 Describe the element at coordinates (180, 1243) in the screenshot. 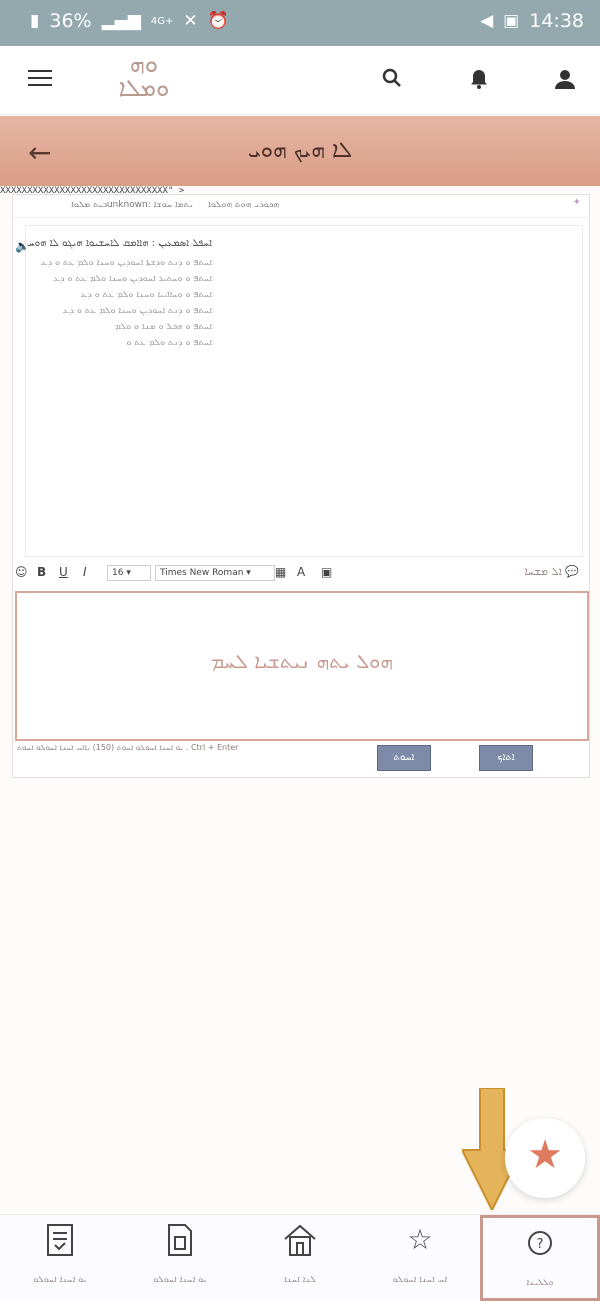

I see `sim-card-icon` at that location.